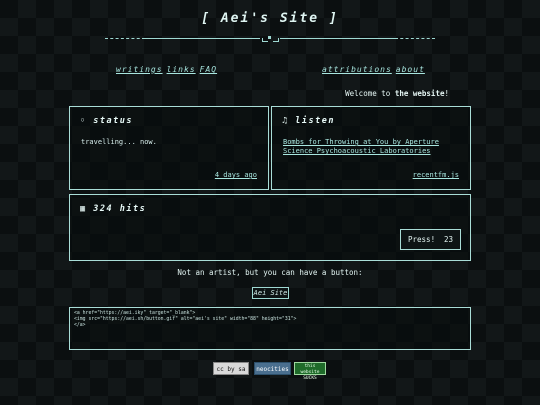  Describe the element at coordinates (202, 38) in the screenshot. I see `header-divider-left-line` at that location.